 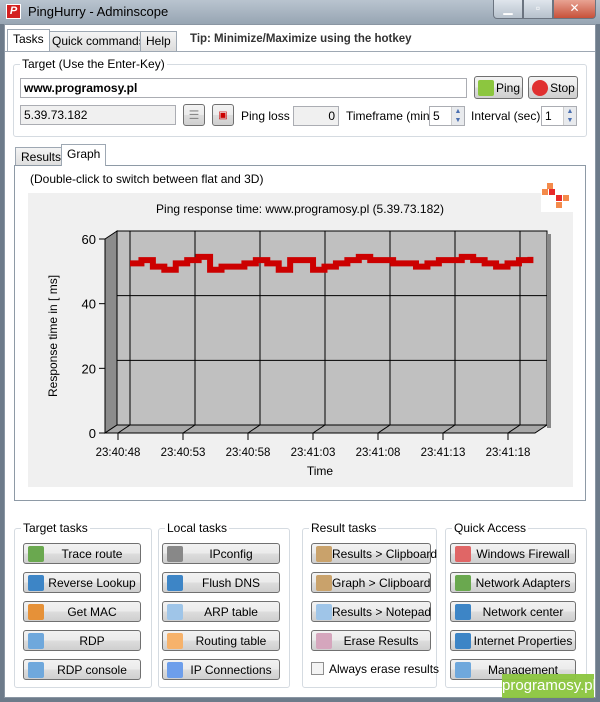 What do you see at coordinates (463, 640) in the screenshot?
I see `internet-explorer-icon` at bounding box center [463, 640].